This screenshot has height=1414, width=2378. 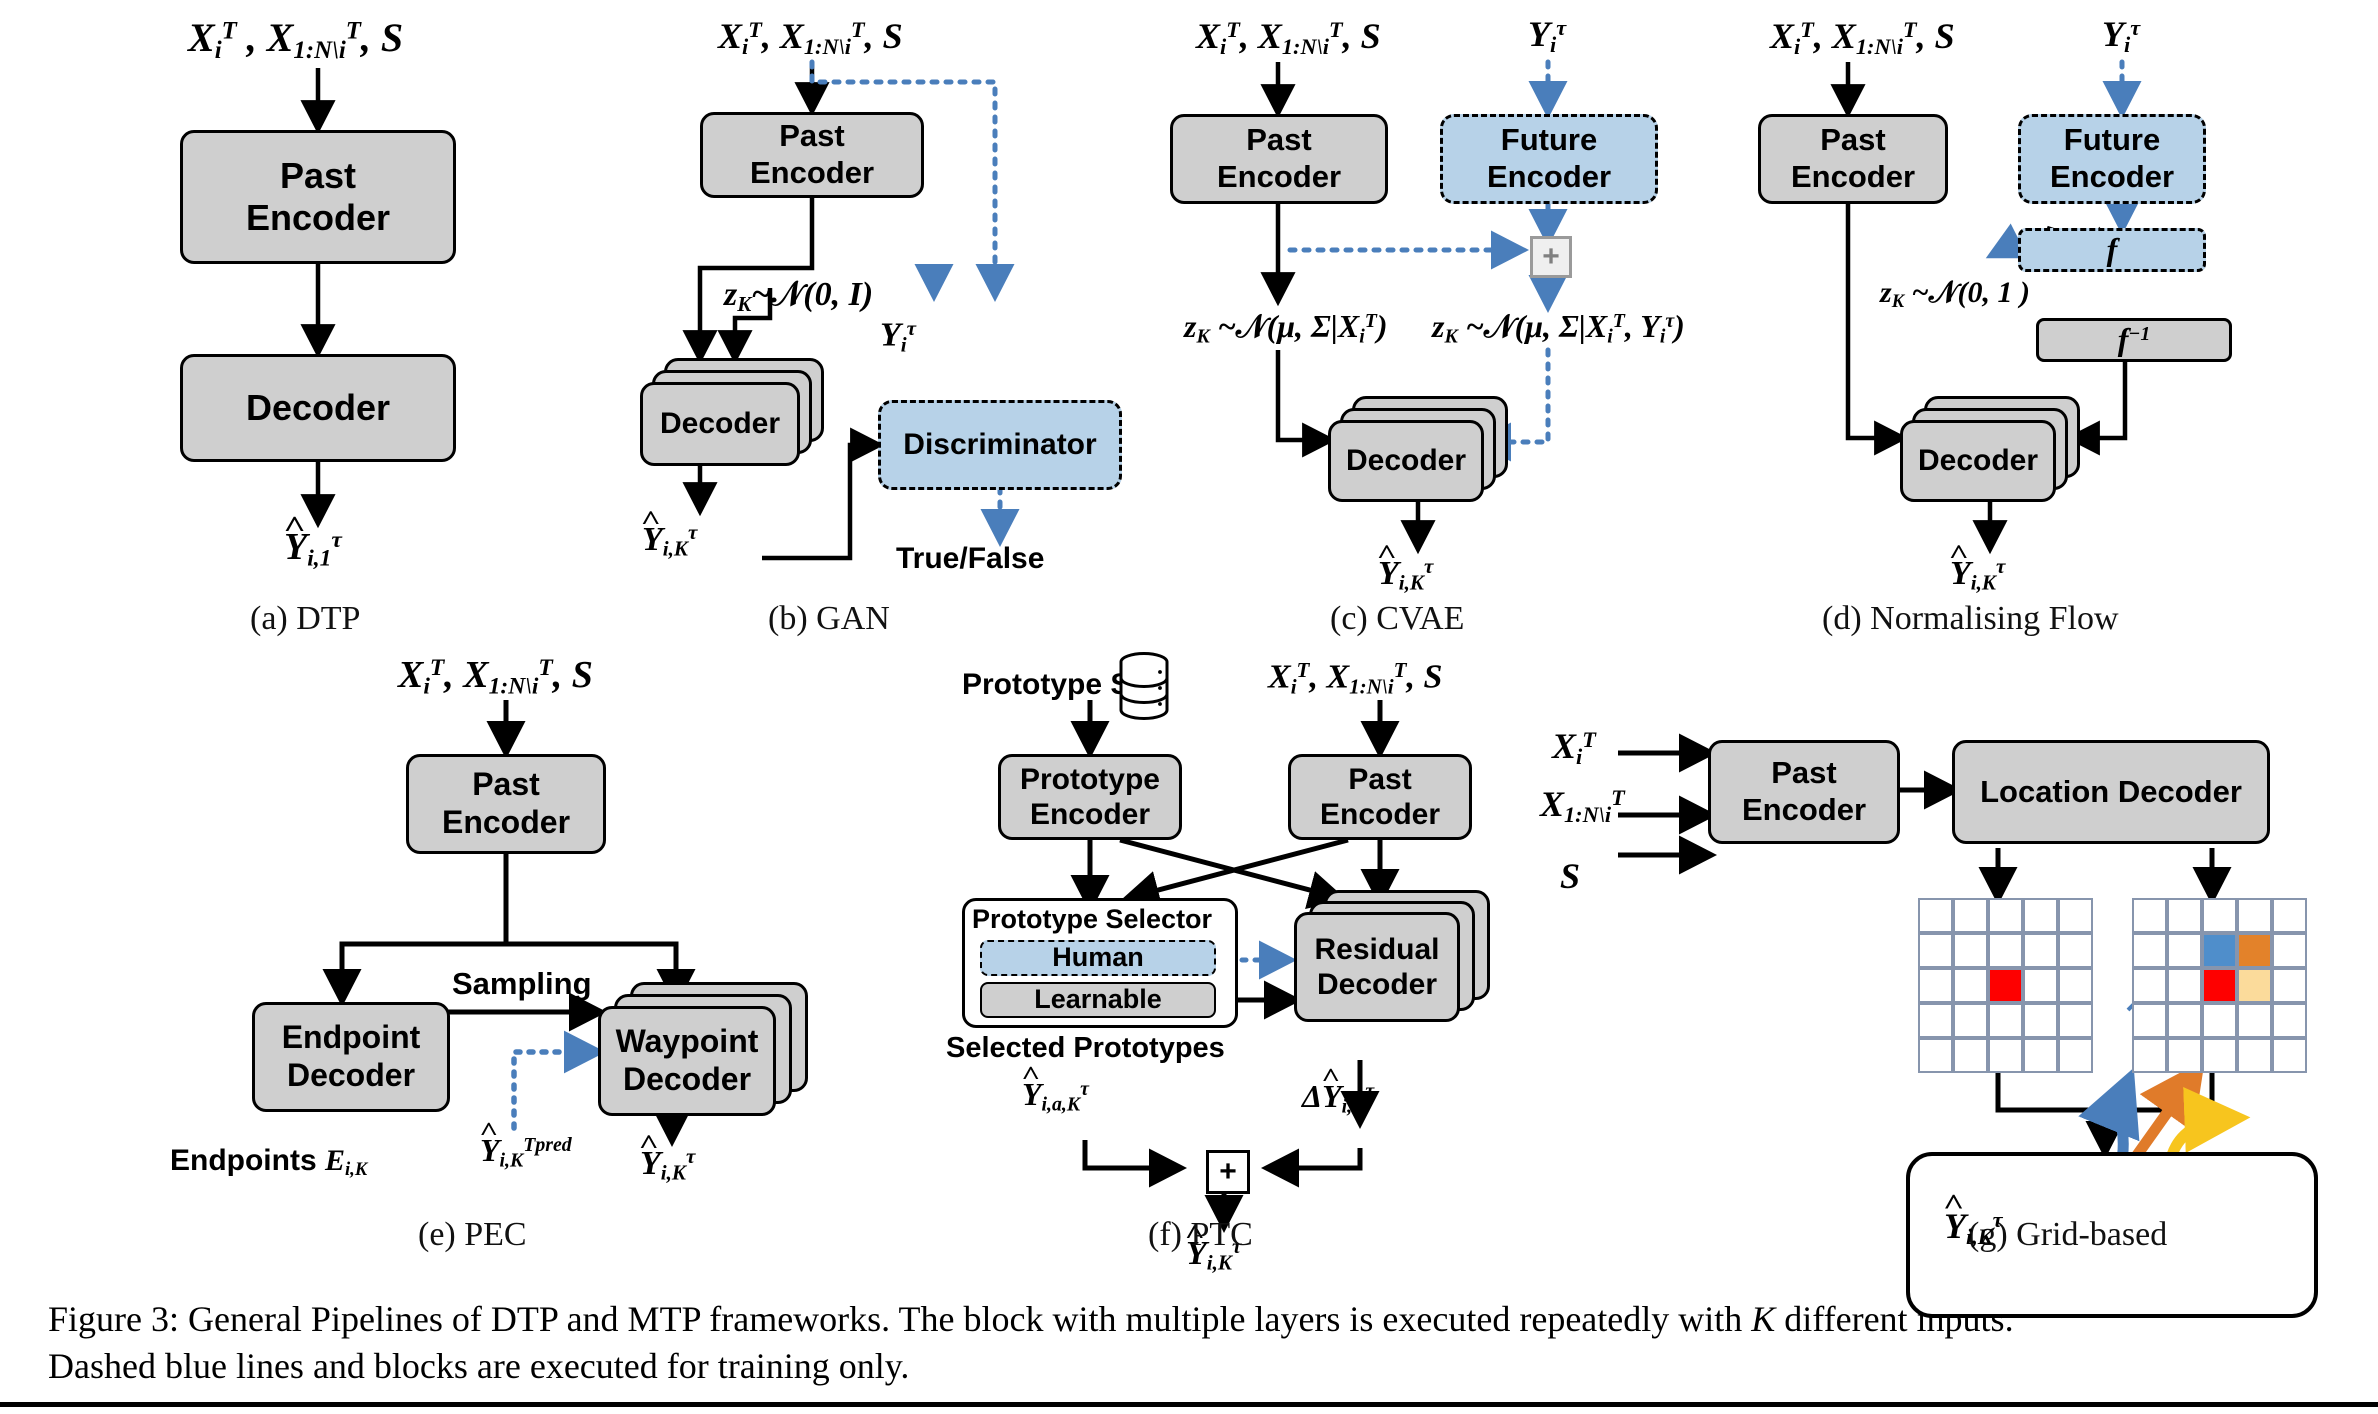 What do you see at coordinates (799, 296) in the screenshot?
I see `panel-b-noise-label: zK~𝒩(0, I)` at bounding box center [799, 296].